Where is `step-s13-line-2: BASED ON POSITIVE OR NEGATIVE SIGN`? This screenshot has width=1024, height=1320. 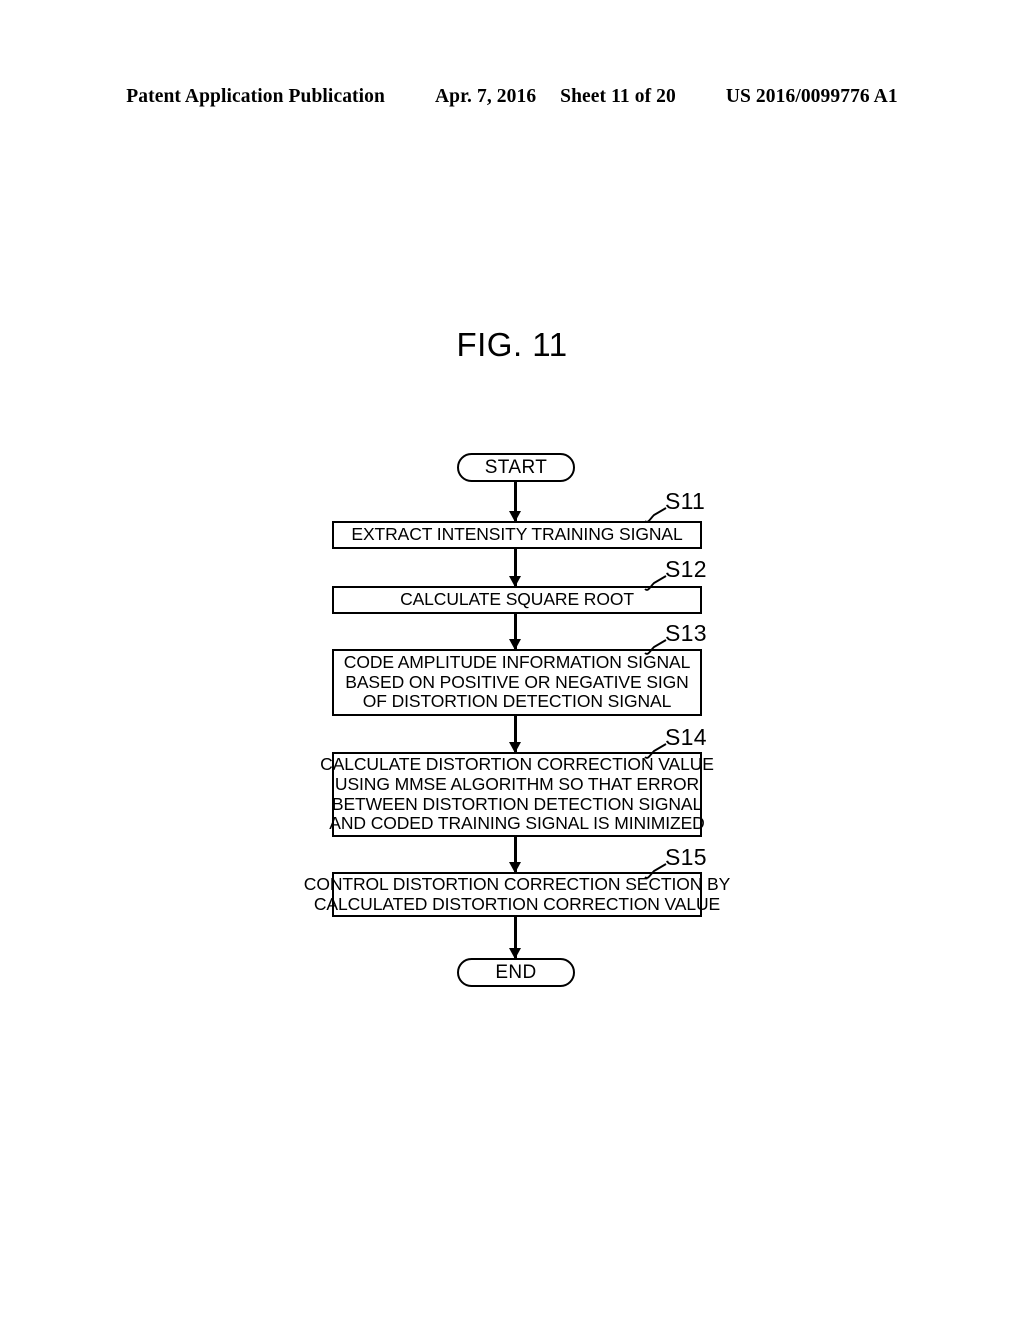
step-s13-line-2: BASED ON POSITIVE OR NEGATIVE SIGN is located at coordinates (517, 681).